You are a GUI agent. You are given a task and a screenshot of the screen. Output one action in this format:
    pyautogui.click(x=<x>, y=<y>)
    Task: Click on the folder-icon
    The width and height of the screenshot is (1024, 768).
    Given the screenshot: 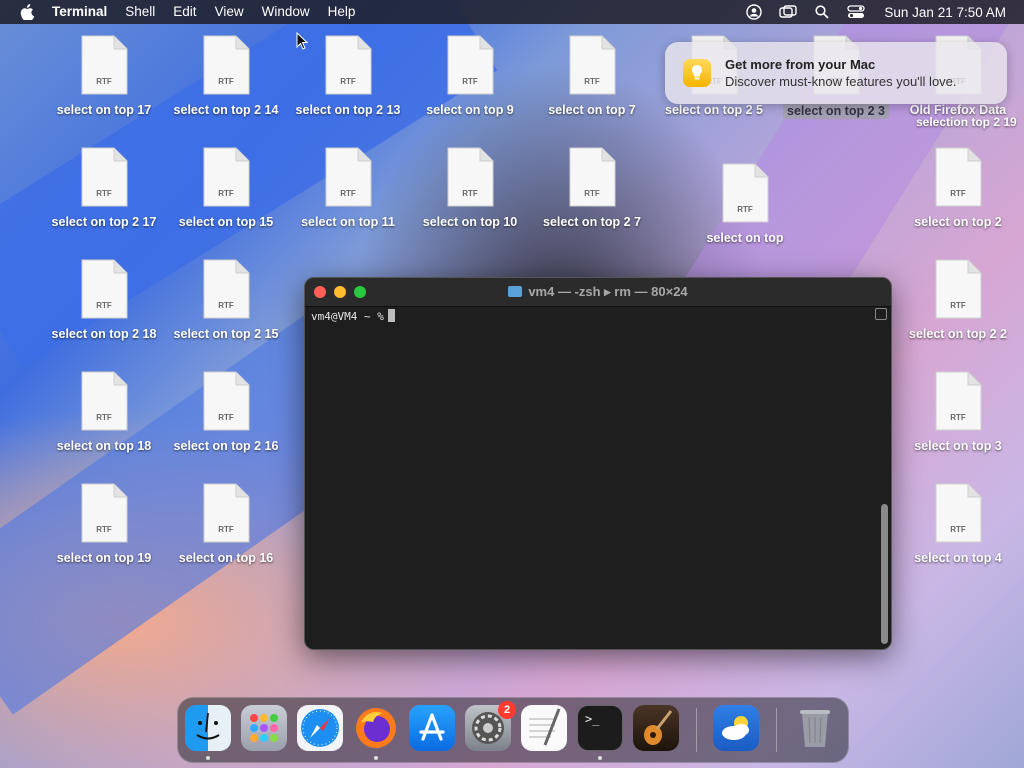 What is the action you would take?
    pyautogui.click(x=515, y=291)
    